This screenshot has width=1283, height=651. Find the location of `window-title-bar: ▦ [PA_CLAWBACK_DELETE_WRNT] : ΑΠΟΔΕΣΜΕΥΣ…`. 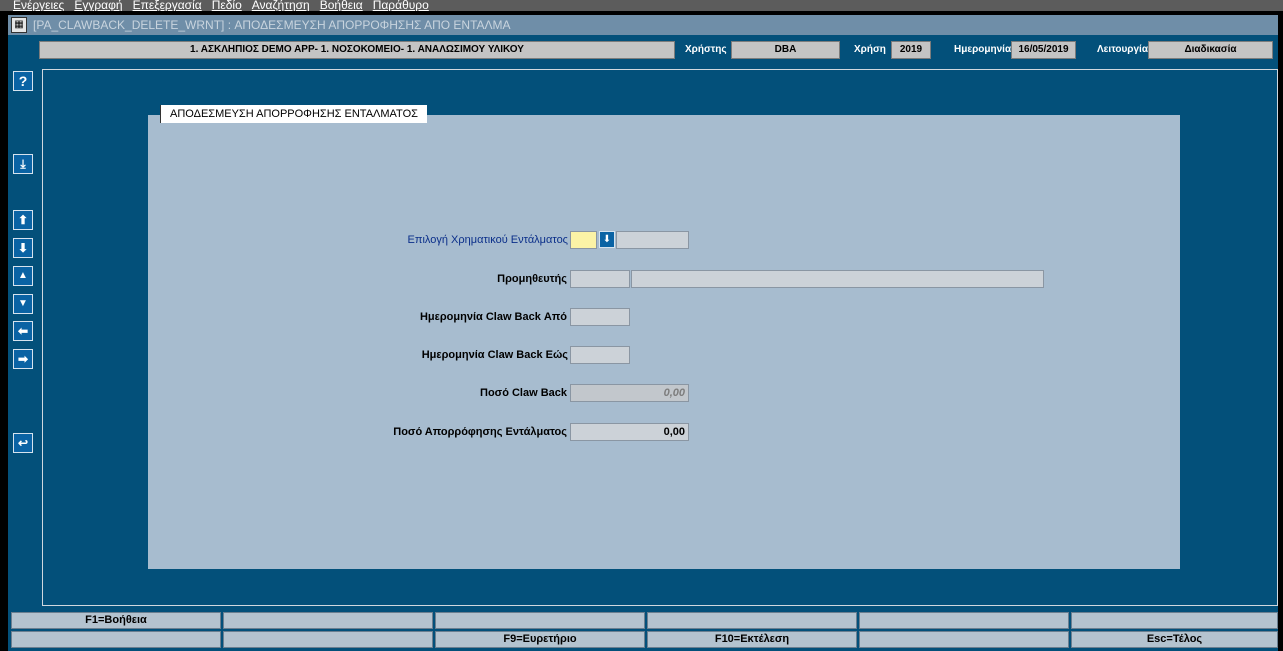

window-title-bar: ▦ [PA_CLAWBACK_DELETE_WRNT] : ΑΠΟΔΕΣΜΕΥΣ… is located at coordinates (643, 25).